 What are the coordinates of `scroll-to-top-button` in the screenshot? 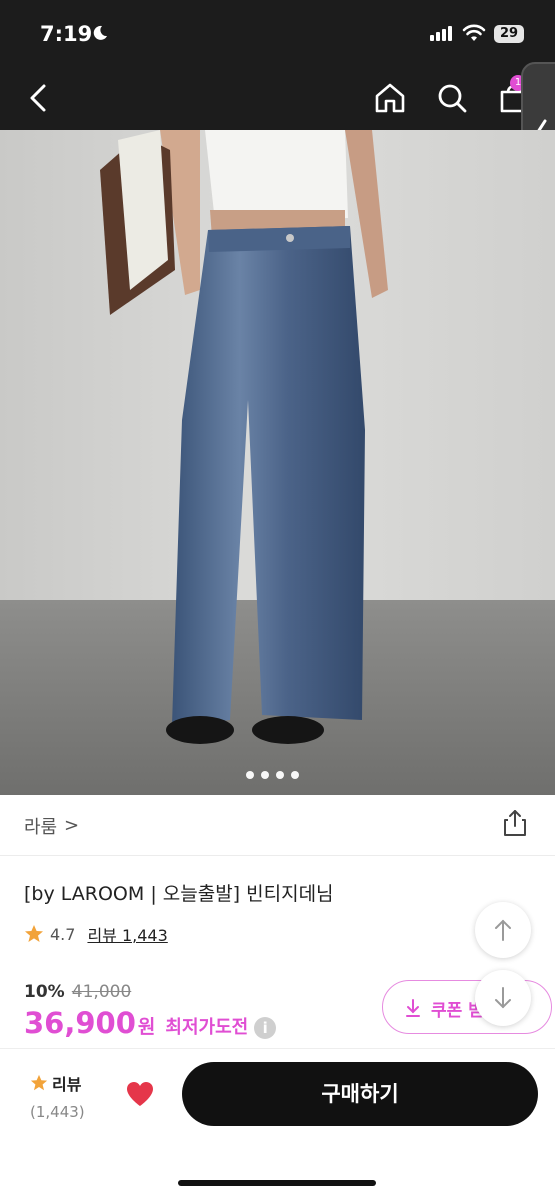 It's located at (503, 930).